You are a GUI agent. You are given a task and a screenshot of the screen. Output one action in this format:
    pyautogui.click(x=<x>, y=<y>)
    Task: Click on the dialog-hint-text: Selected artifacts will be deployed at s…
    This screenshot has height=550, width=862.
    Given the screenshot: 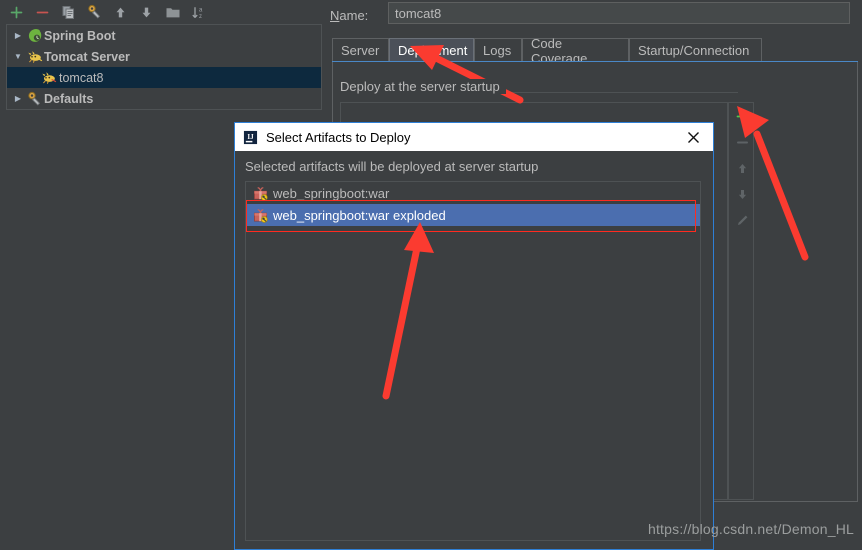 What is the action you would take?
    pyautogui.click(x=392, y=166)
    